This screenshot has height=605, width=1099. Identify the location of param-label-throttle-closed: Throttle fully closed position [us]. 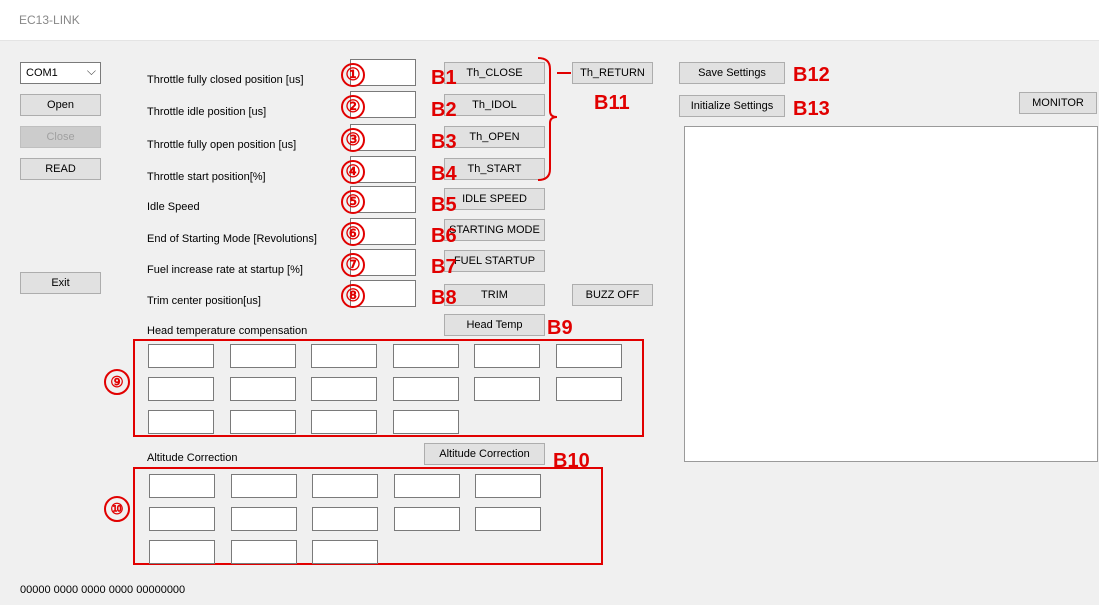
(225, 80).